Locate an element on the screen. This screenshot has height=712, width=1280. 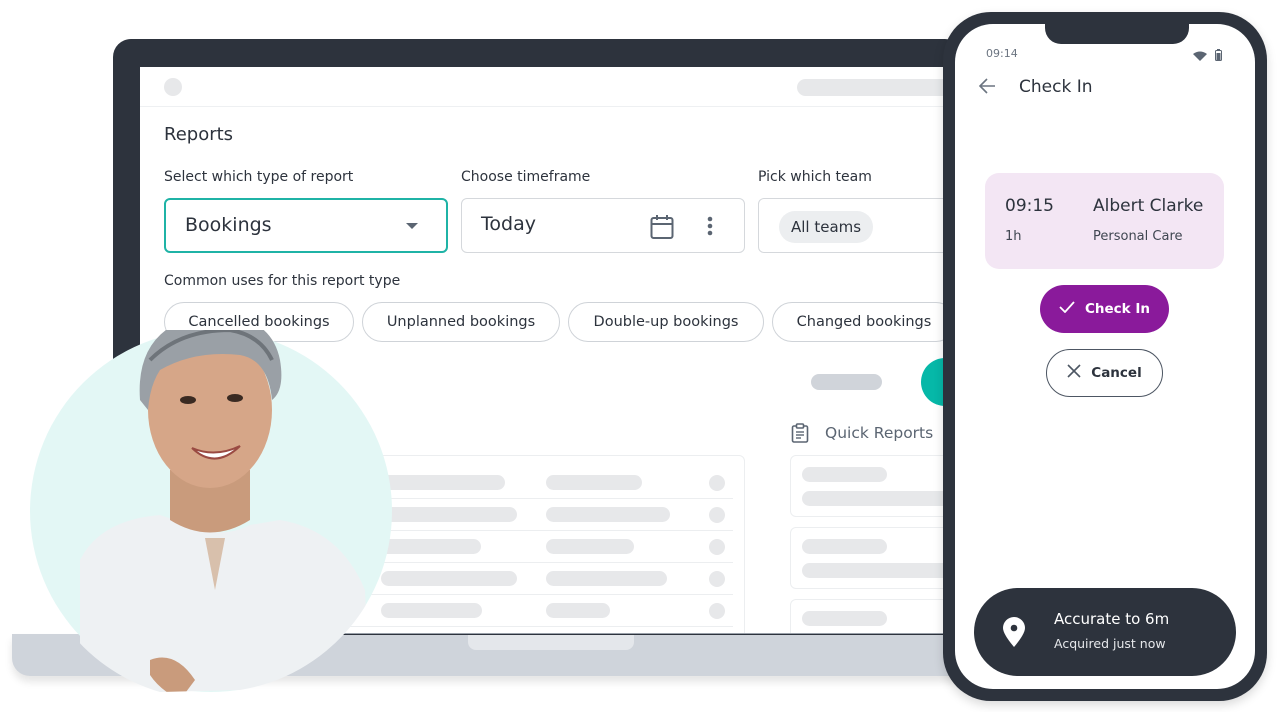
cancel-button: Cancel is located at coordinates (1104, 373).